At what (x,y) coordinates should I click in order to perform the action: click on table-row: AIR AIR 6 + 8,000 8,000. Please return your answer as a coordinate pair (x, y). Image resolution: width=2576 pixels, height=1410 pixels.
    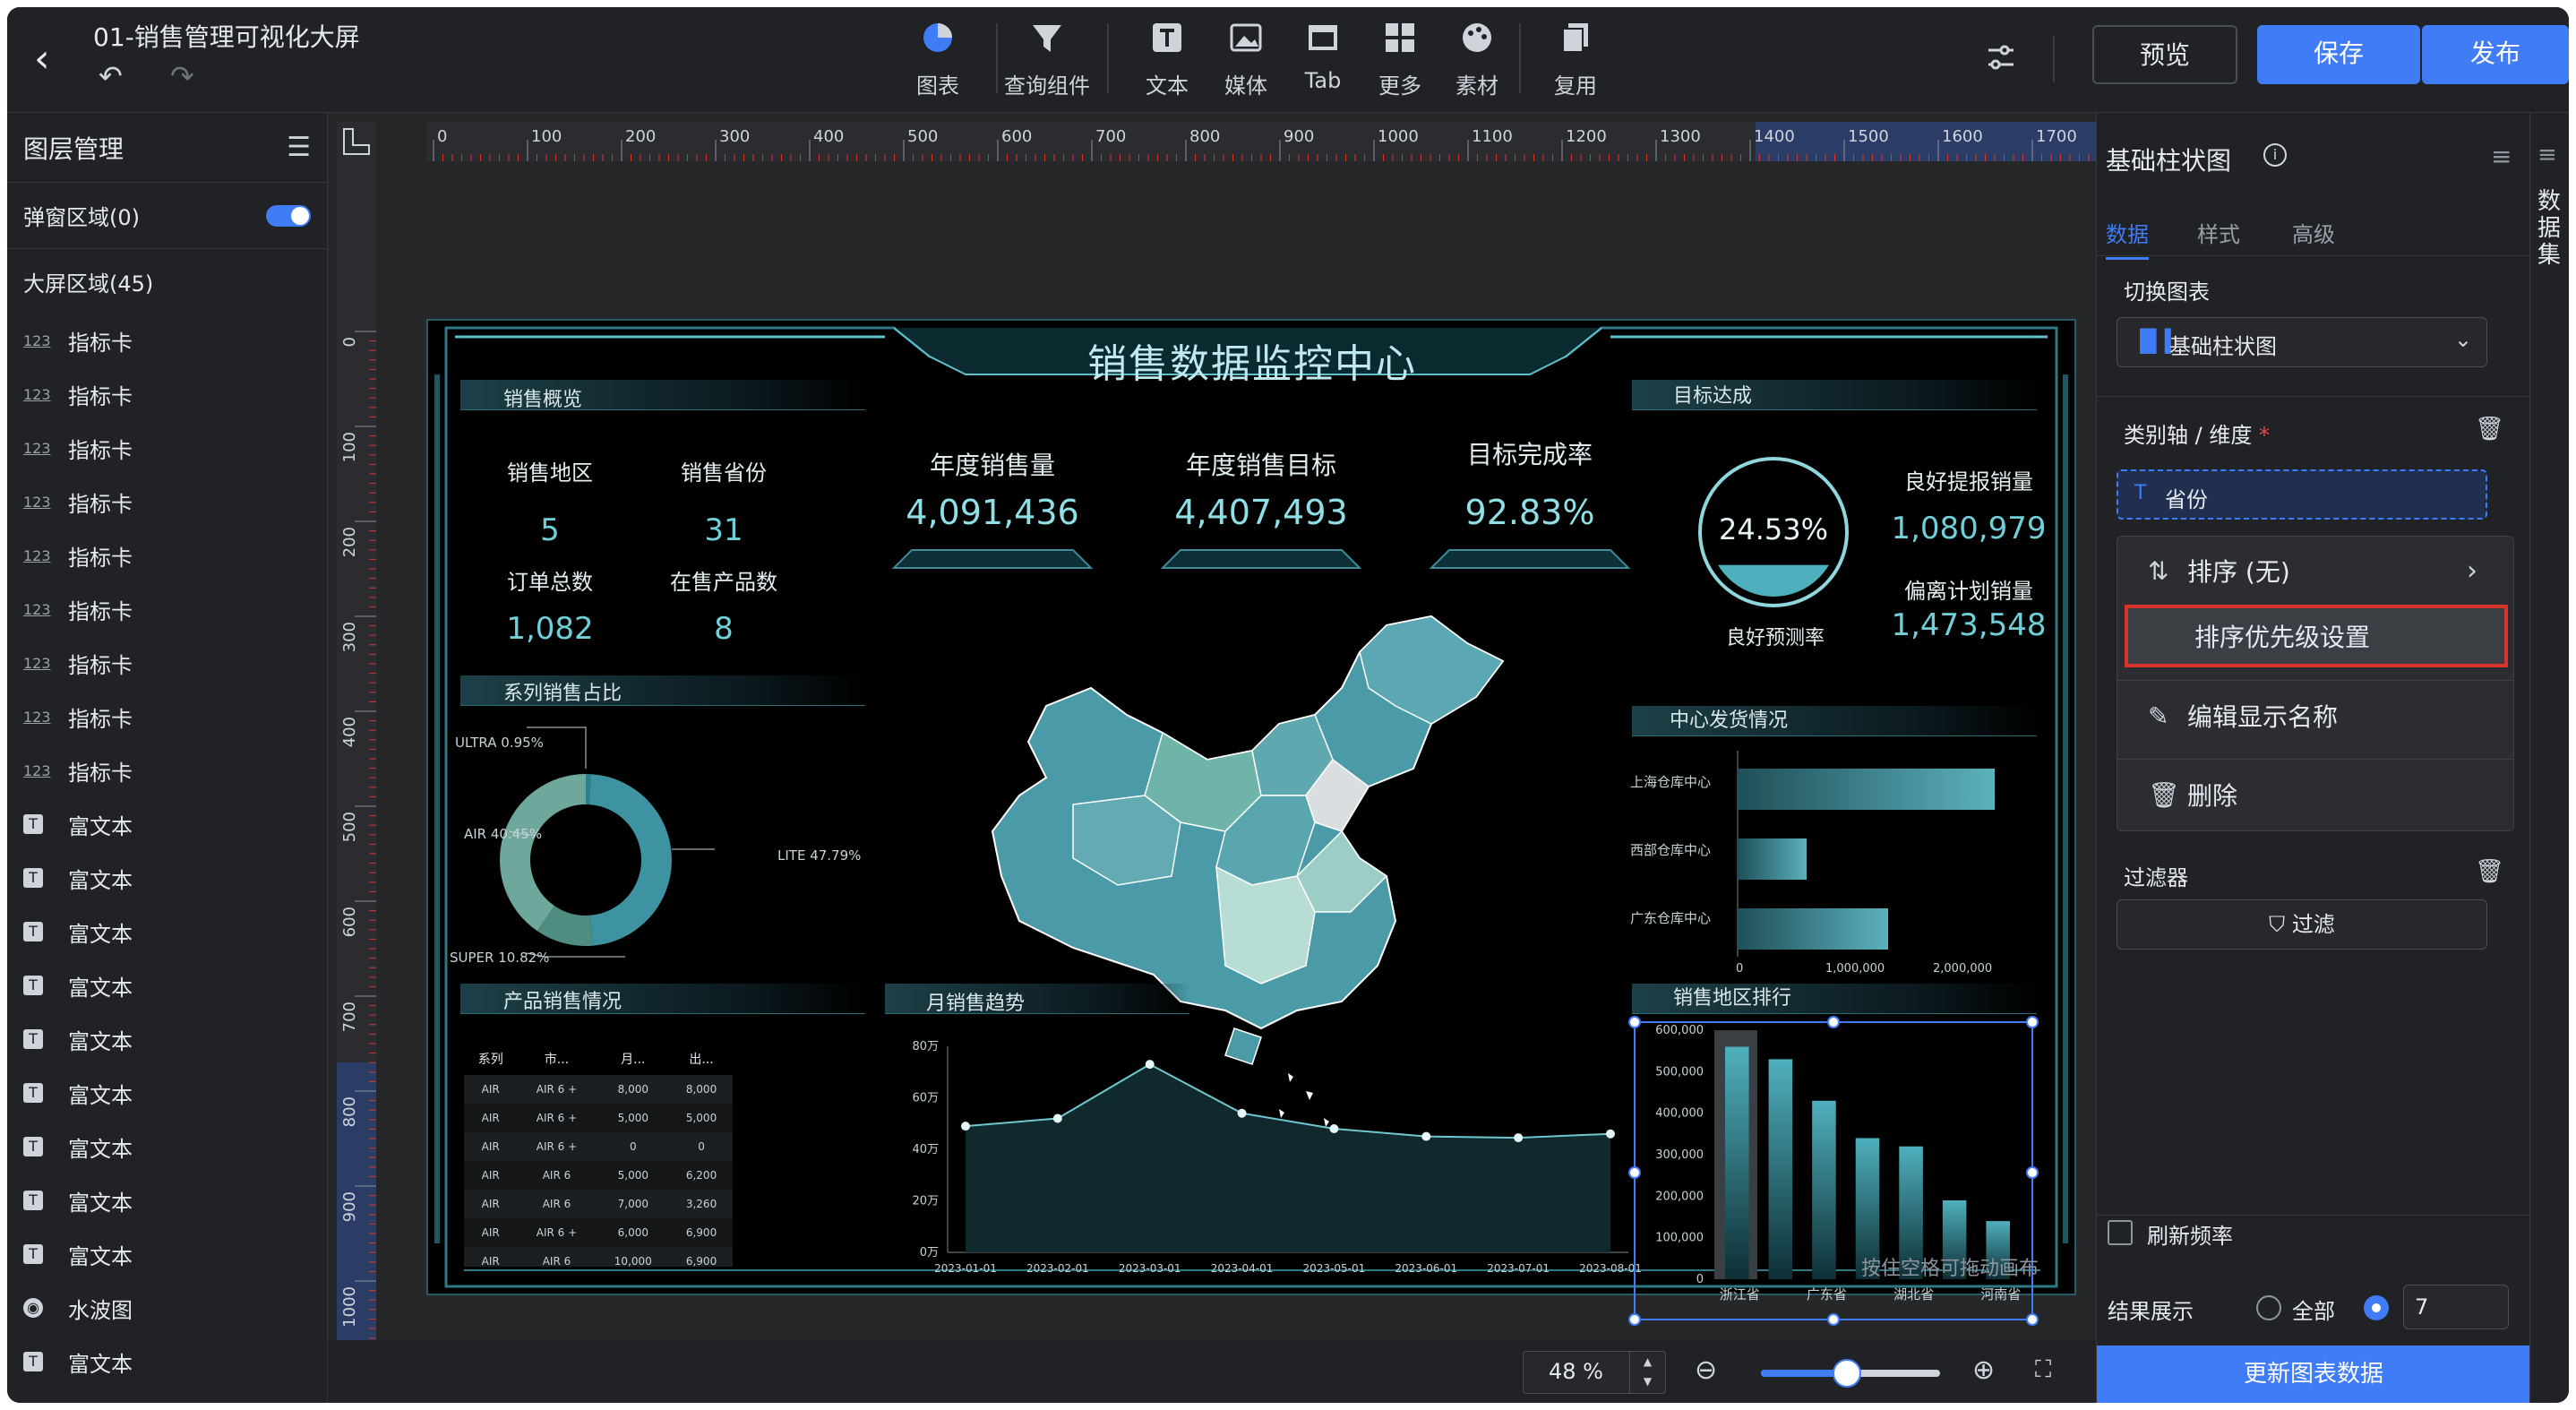
    Looking at the image, I should click on (598, 1089).